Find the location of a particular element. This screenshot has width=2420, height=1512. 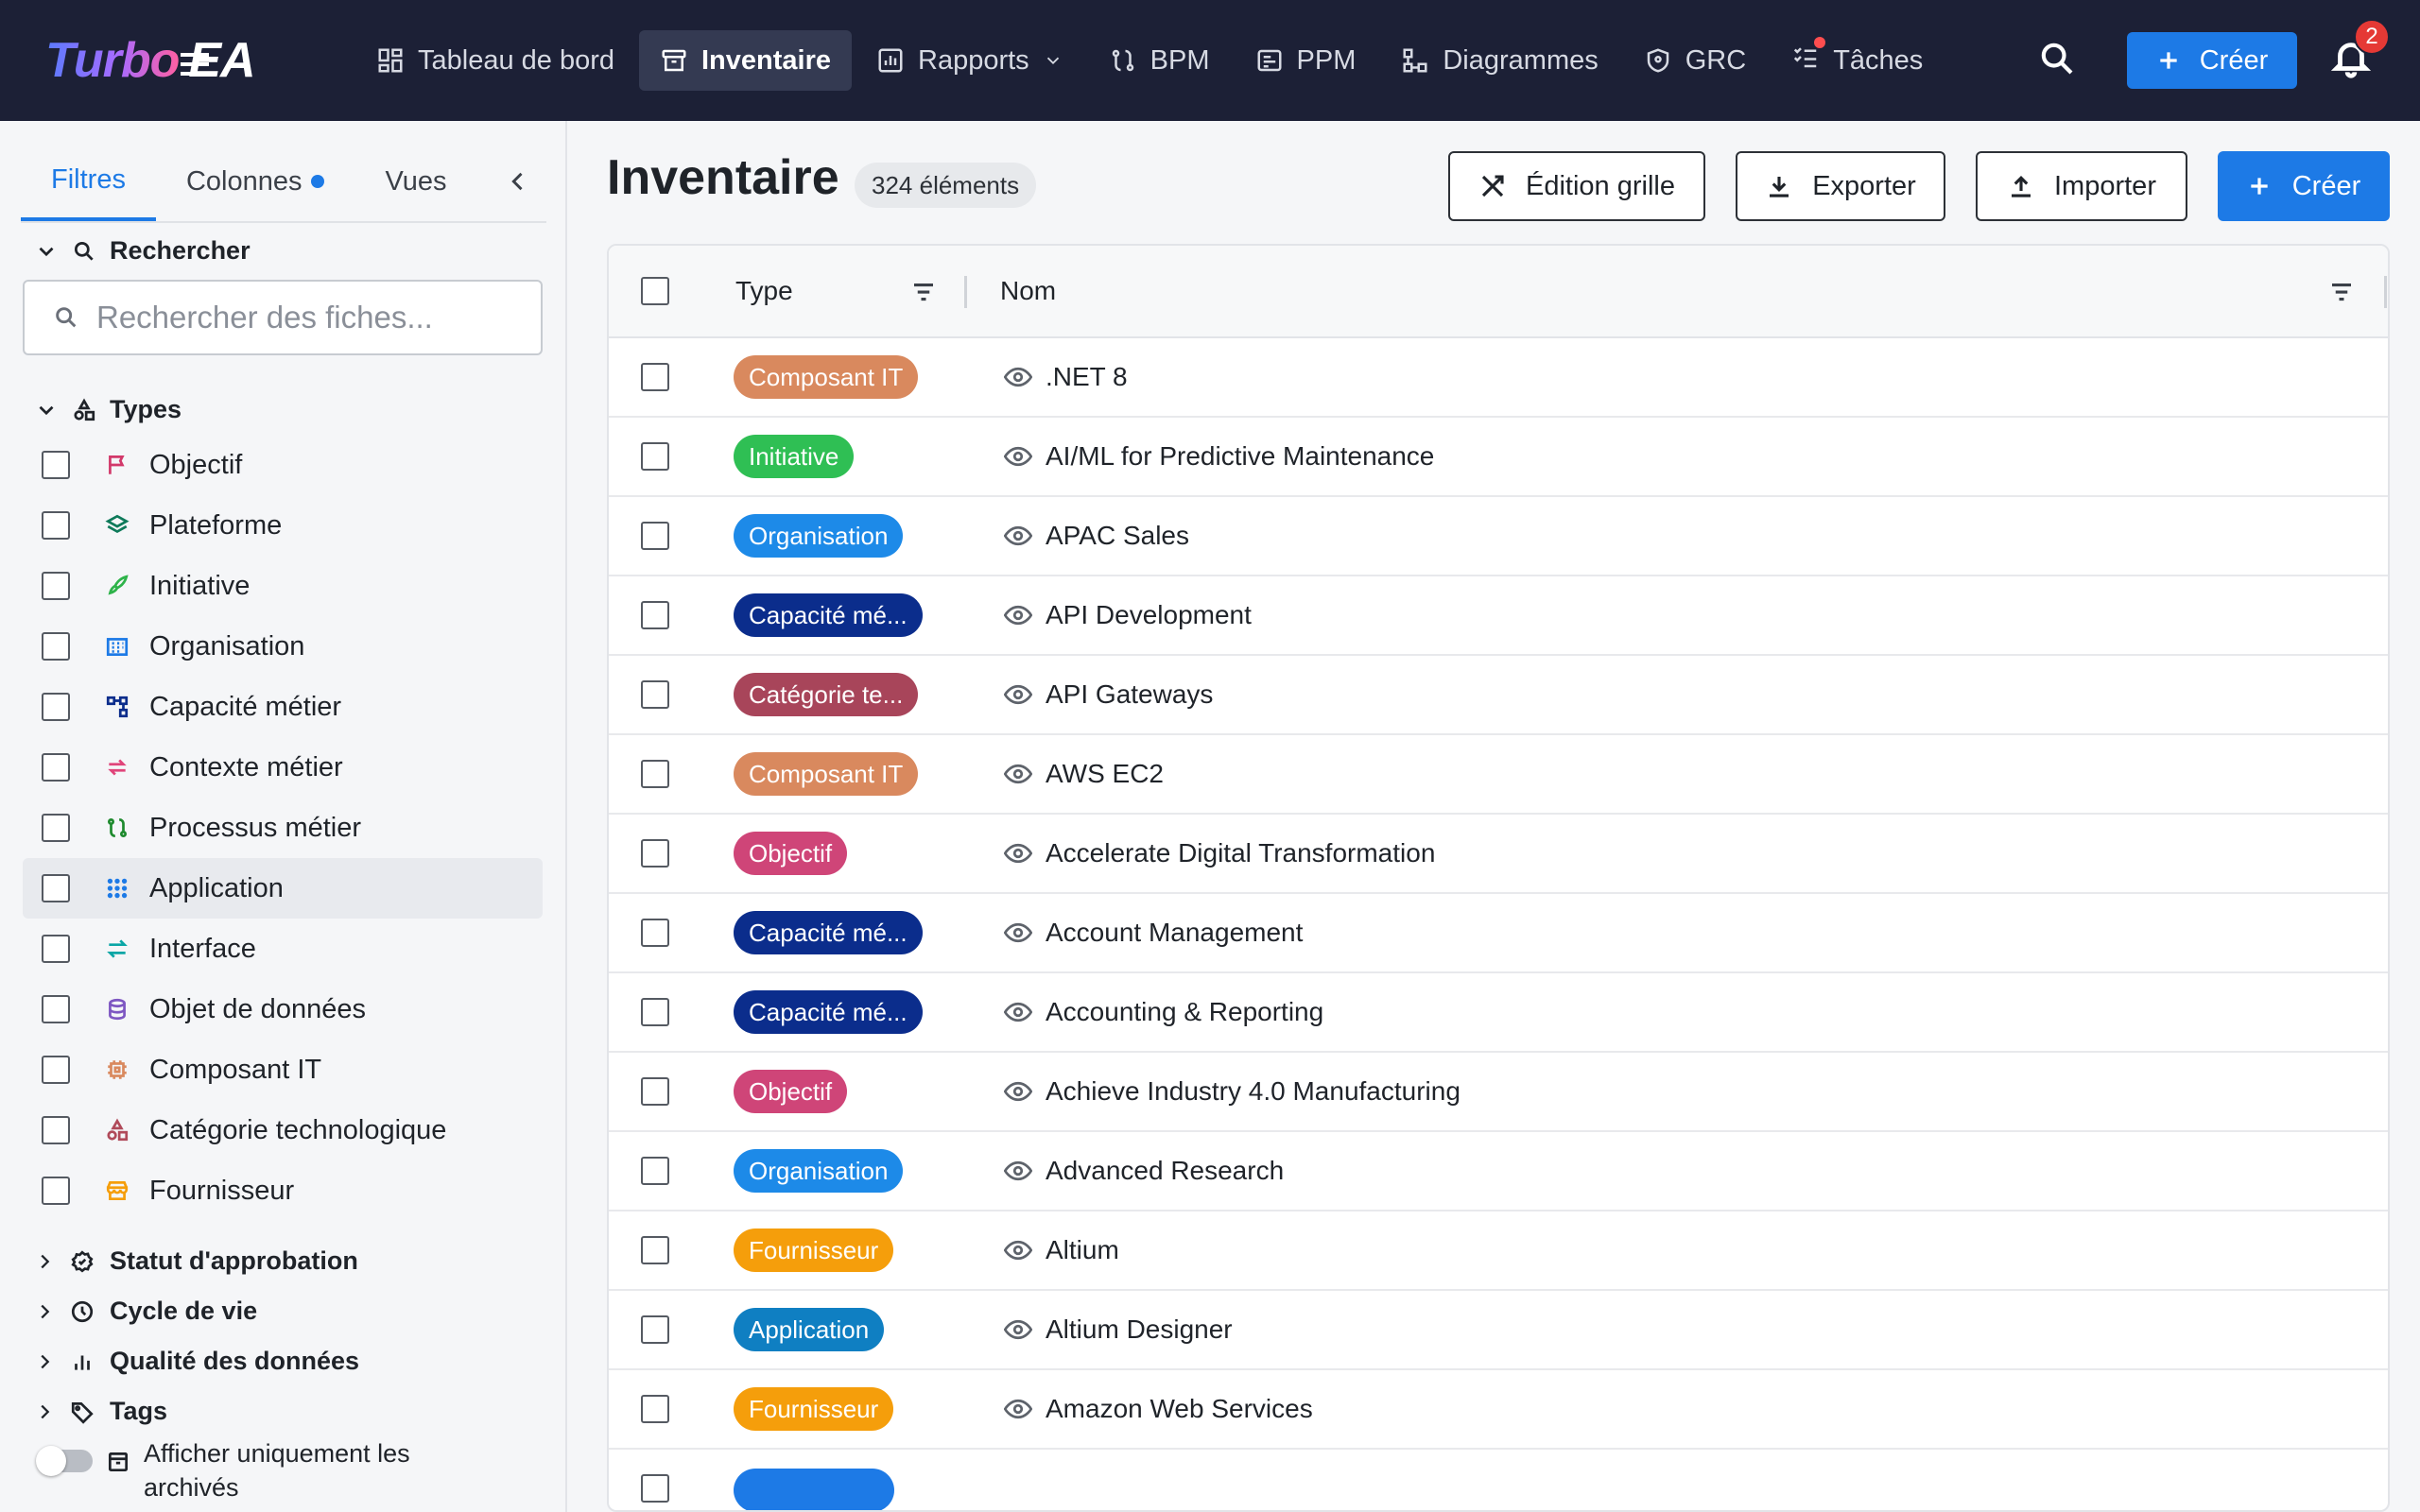

table-row: Fournisseur Amazon Web Services is located at coordinates (1498, 1410).